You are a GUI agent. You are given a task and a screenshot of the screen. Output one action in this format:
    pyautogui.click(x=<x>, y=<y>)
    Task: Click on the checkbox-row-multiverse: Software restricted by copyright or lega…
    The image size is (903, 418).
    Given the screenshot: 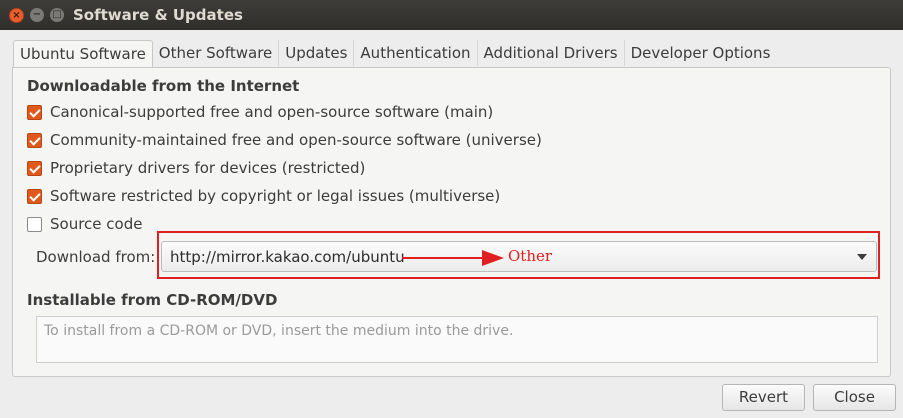 What is the action you would take?
    pyautogui.click(x=263, y=196)
    